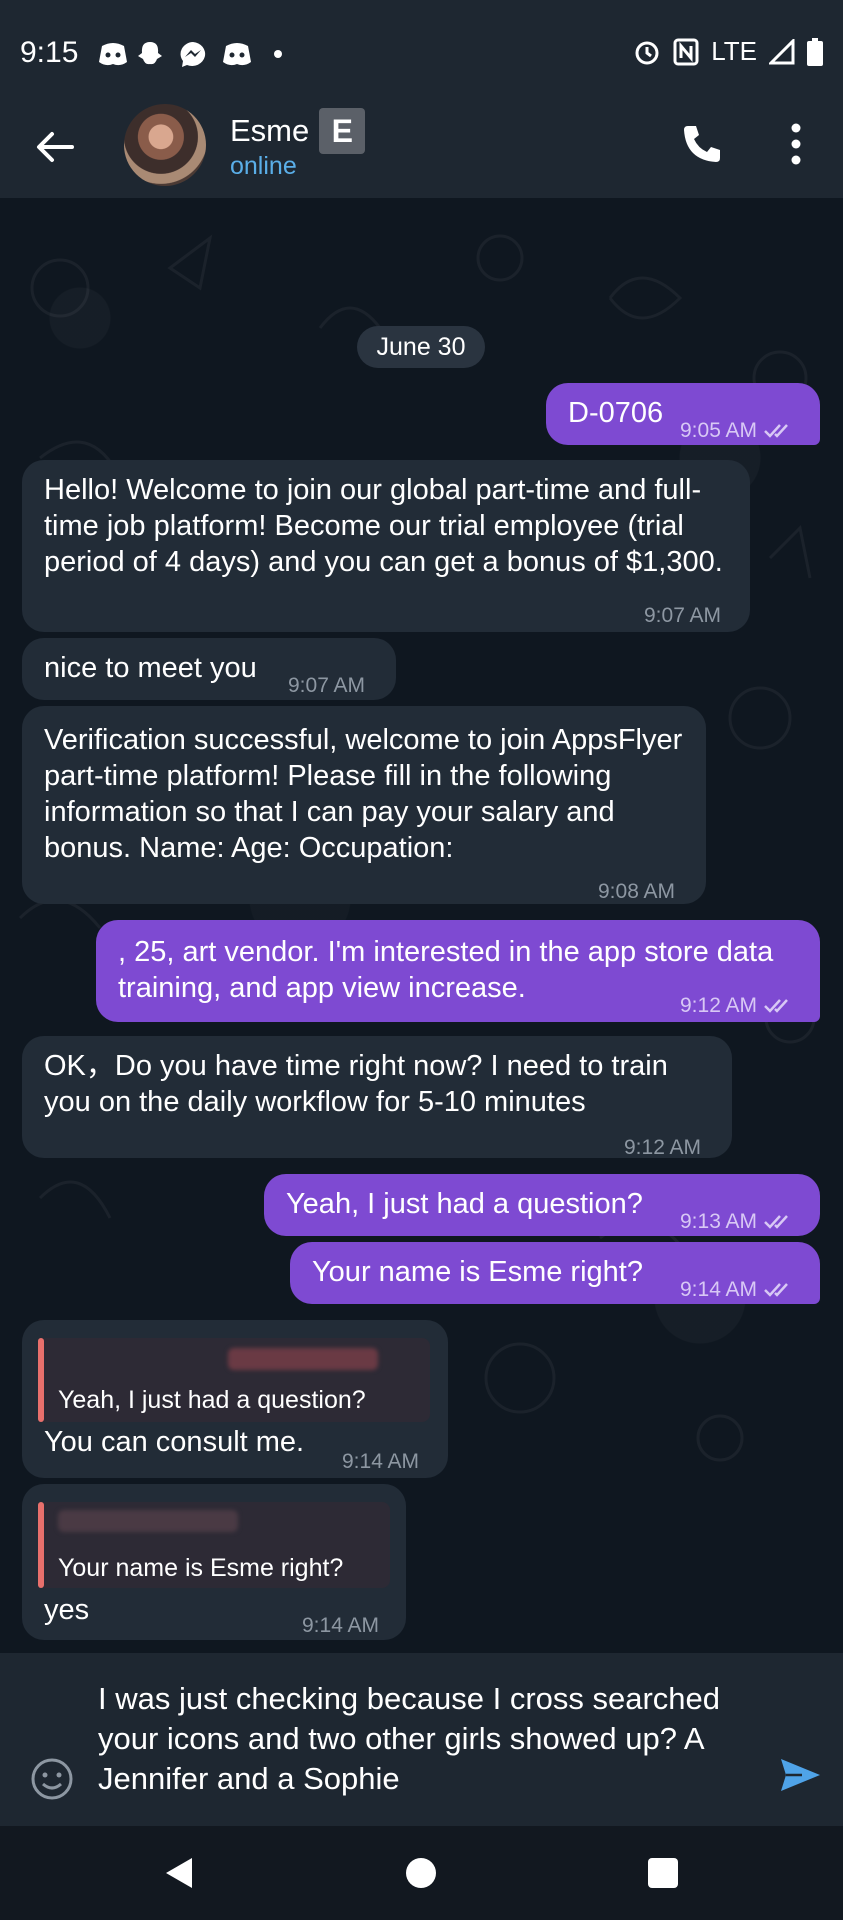  I want to click on name-badge: E, so click(342, 131).